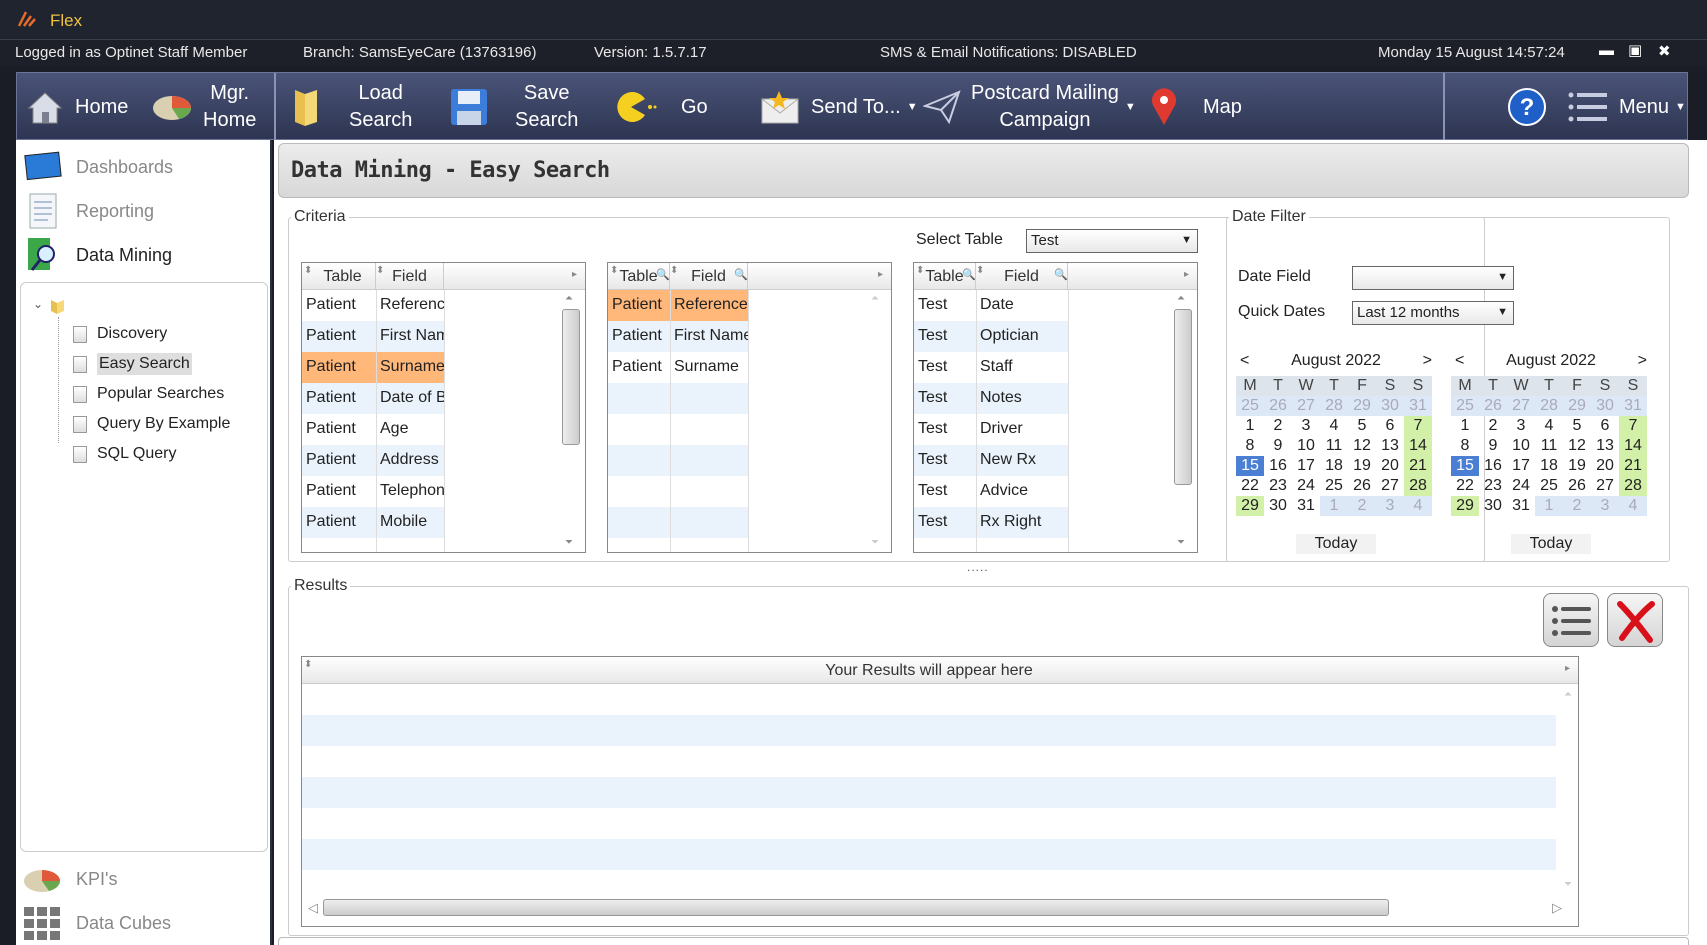 Image resolution: width=1707 pixels, height=945 pixels. What do you see at coordinates (373, 460) in the screenshot?
I see `table-row: Patient Address` at bounding box center [373, 460].